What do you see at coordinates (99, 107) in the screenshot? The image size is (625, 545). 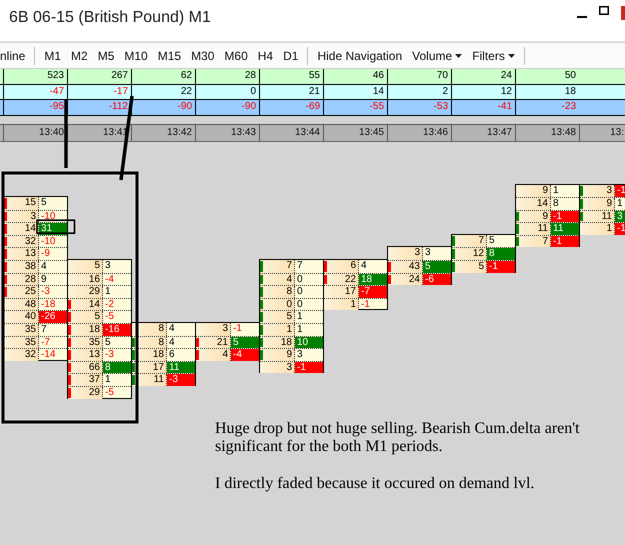 I see `cum-delta-cell: -112` at bounding box center [99, 107].